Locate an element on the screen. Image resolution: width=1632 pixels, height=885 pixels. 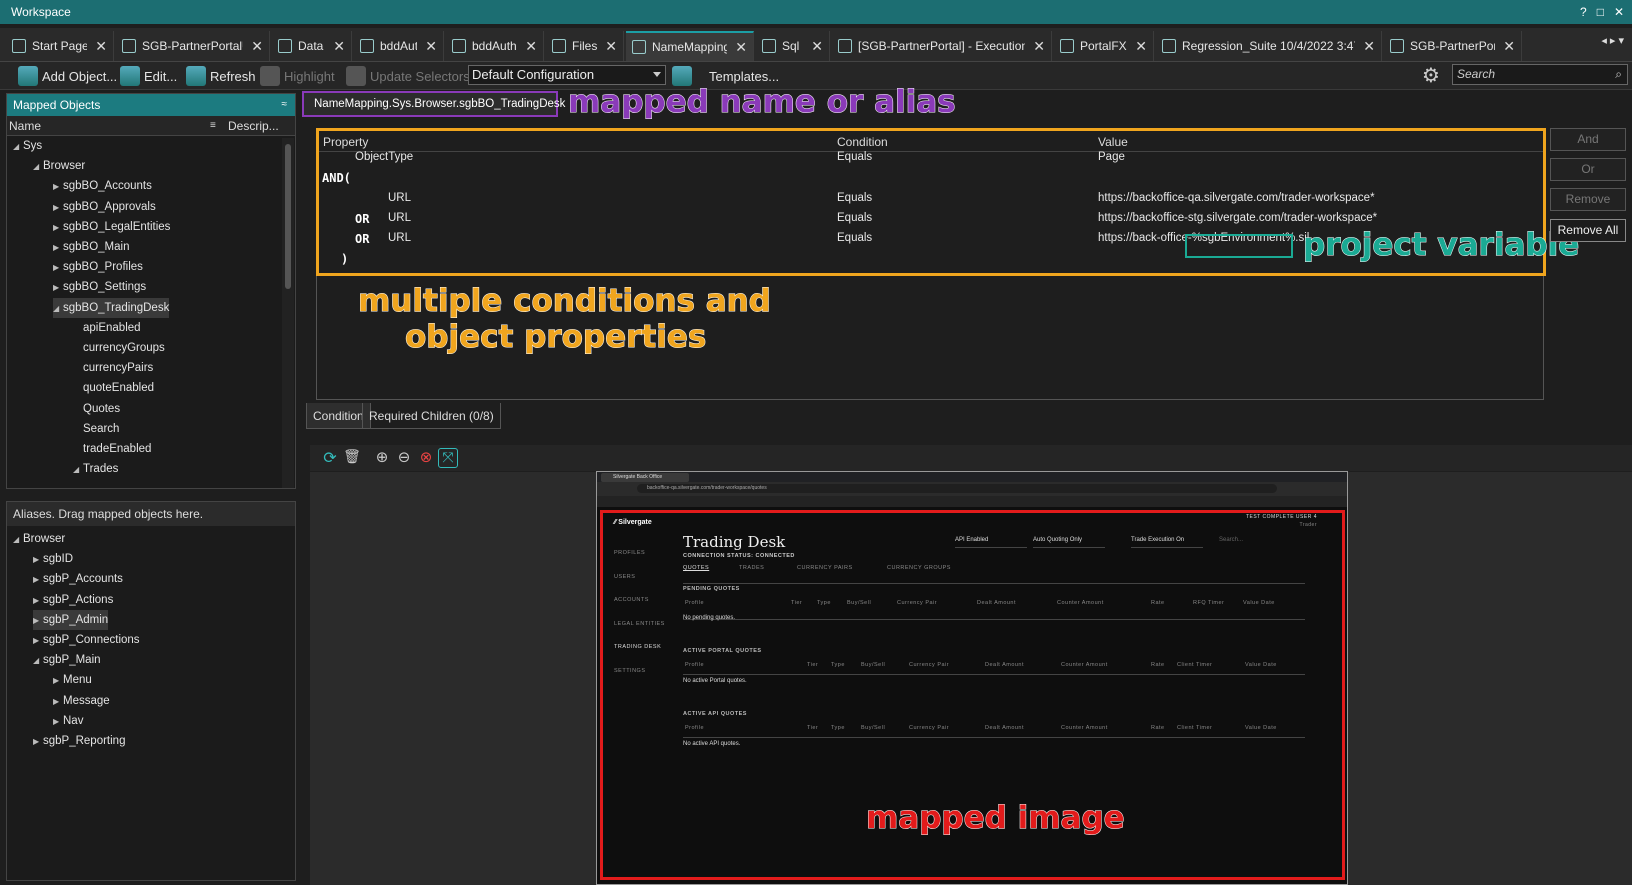
close-button: ✕ is located at coordinates (1619, 12).